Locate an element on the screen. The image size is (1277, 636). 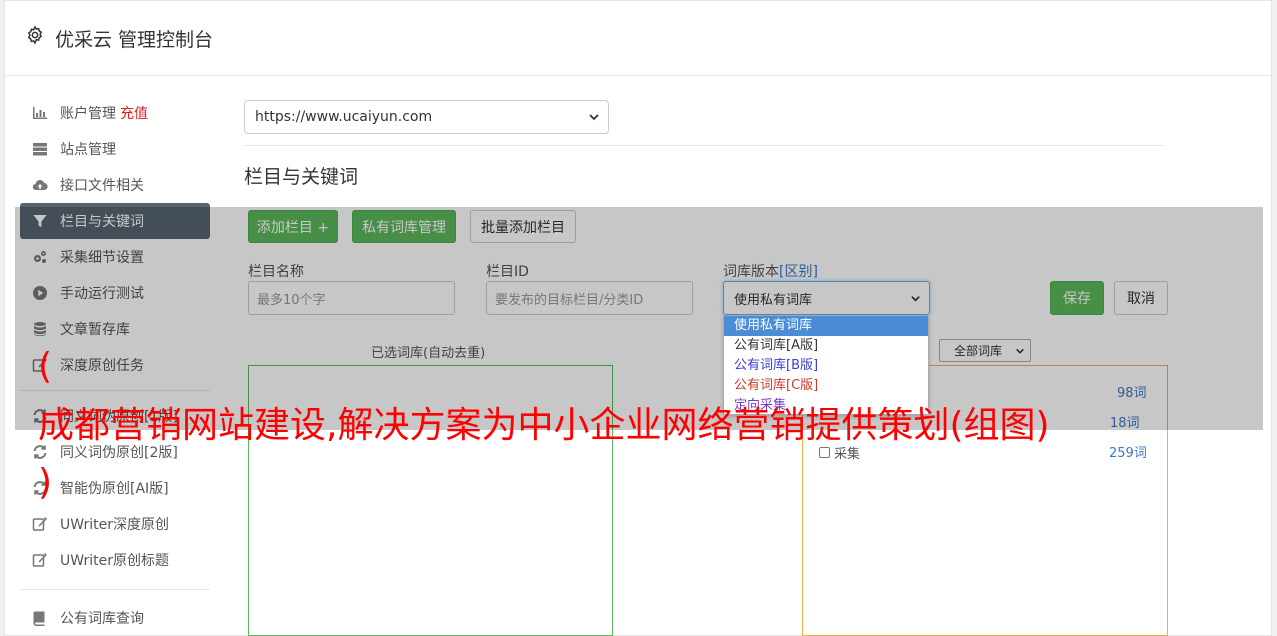
page-title: 优采云 管理控制台 is located at coordinates (134, 40).